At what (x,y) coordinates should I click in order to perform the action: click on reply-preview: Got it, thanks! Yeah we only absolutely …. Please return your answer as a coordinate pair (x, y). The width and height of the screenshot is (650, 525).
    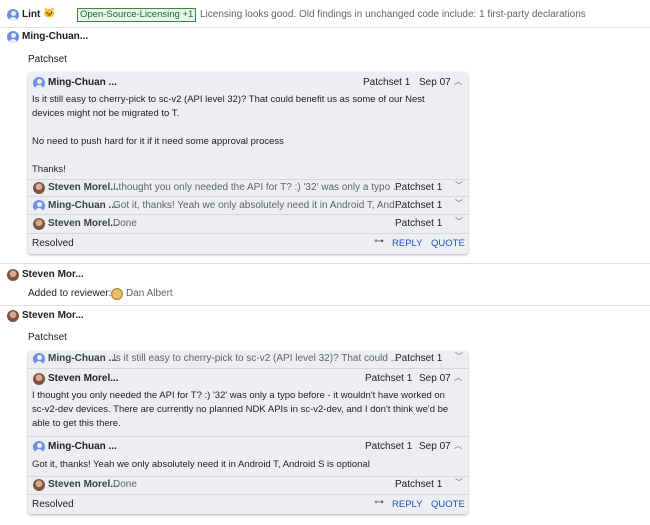
    Looking at the image, I should click on (258, 205).